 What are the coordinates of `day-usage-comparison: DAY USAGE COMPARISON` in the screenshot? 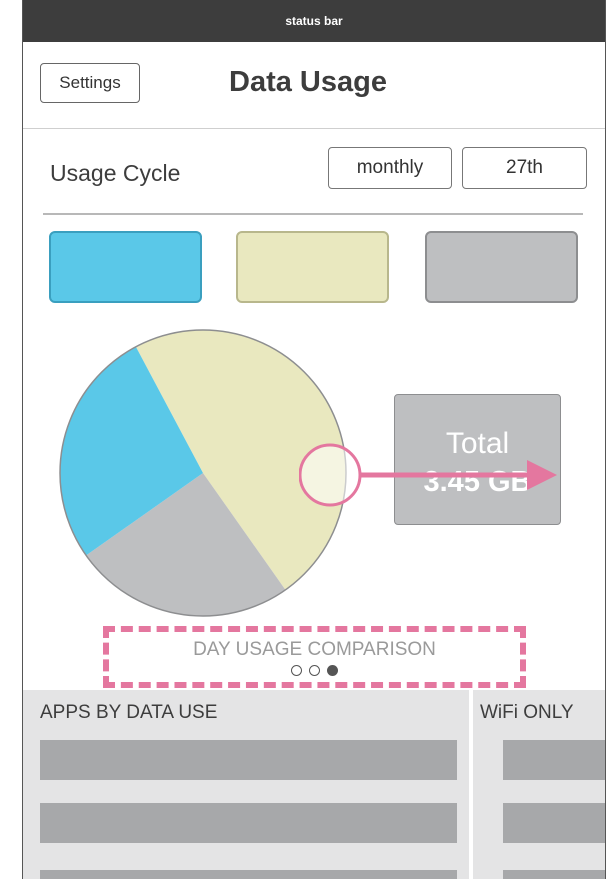 It's located at (314, 657).